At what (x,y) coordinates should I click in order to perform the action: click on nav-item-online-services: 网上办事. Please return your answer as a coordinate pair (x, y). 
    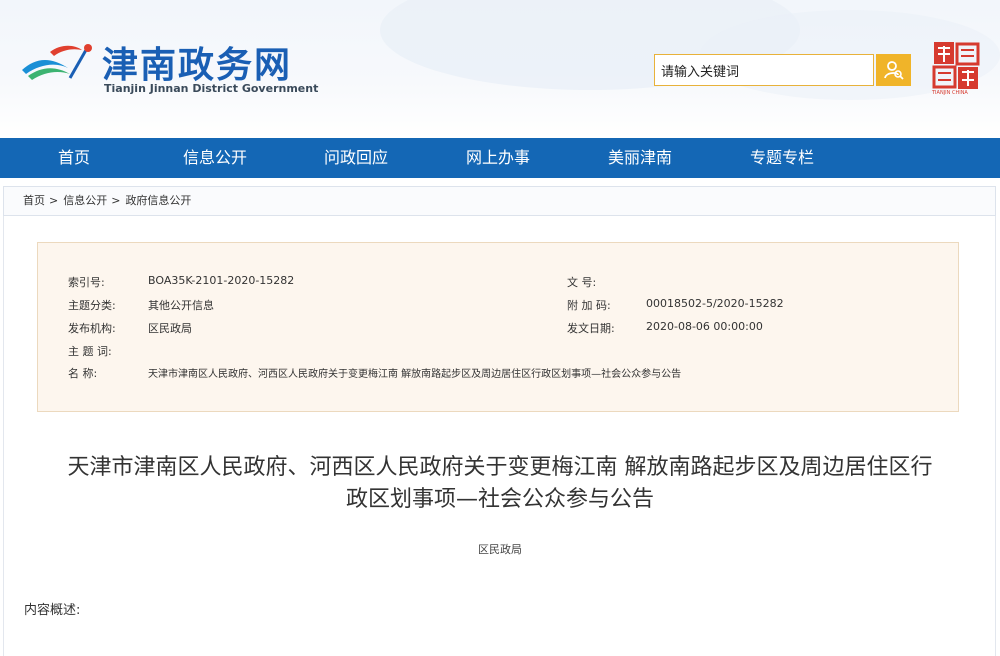
    Looking at the image, I should click on (498, 158).